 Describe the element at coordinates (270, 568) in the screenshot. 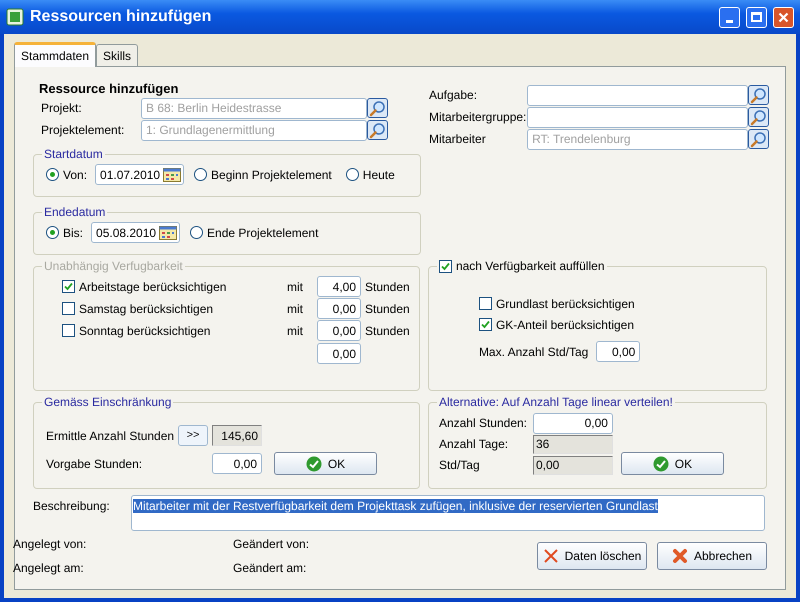

I see `meta-label: Geändert am:` at that location.